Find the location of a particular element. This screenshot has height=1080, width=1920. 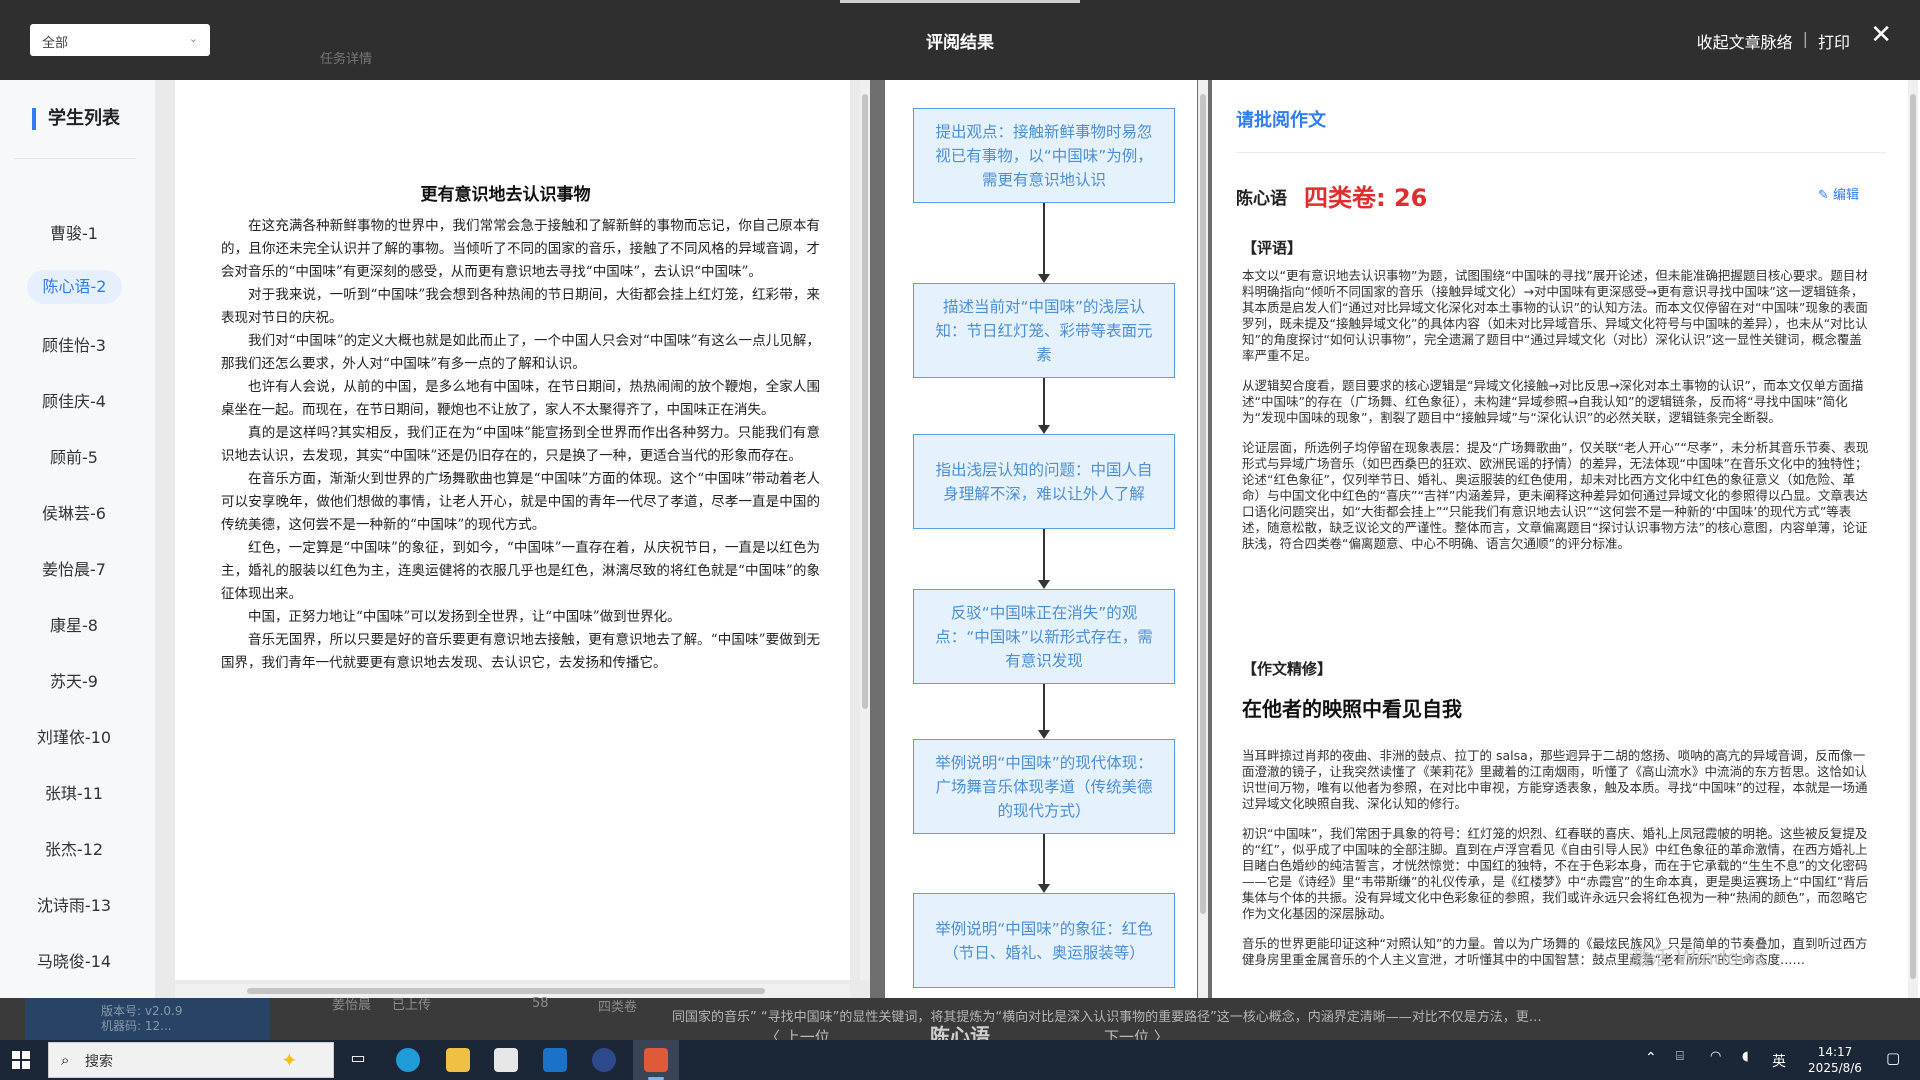

sidebar-student-item: 顾佳怡-3 is located at coordinates (74, 344).